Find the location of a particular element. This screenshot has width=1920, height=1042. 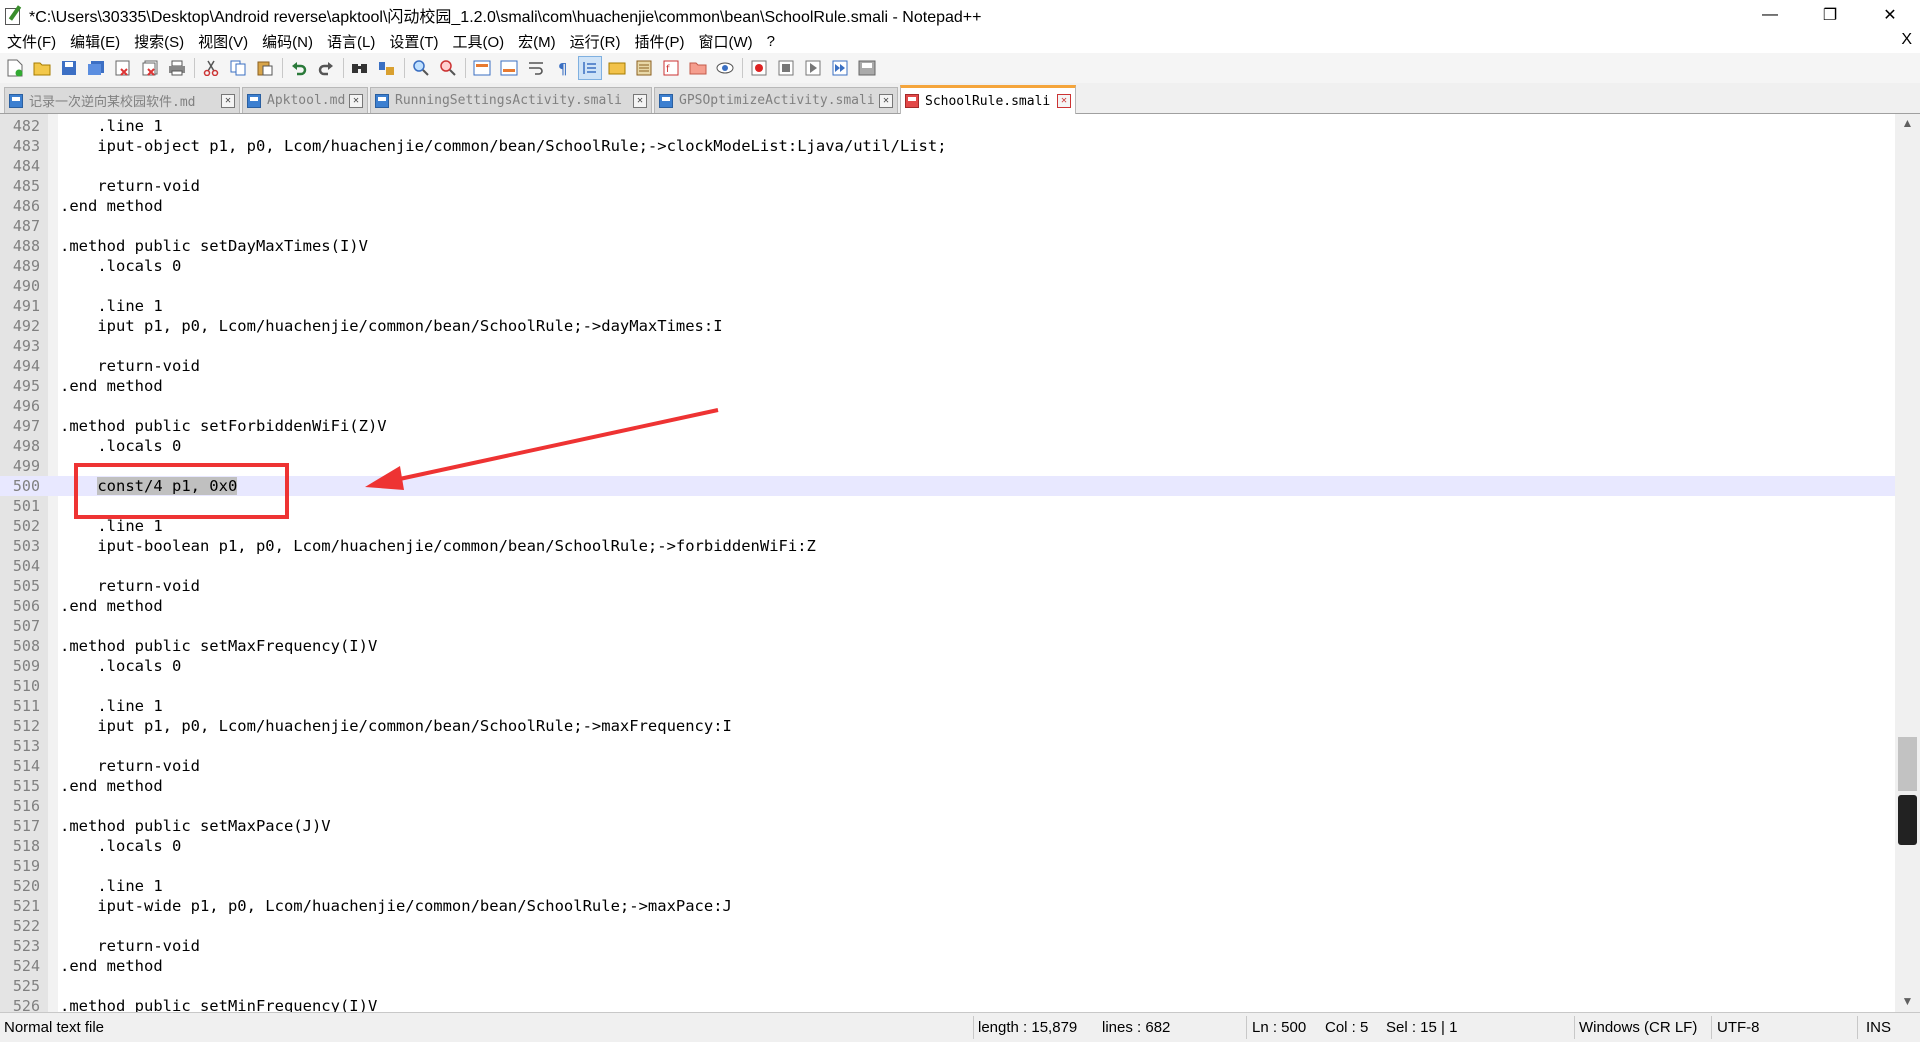

code-line: 486 .end method is located at coordinates (947, 206).